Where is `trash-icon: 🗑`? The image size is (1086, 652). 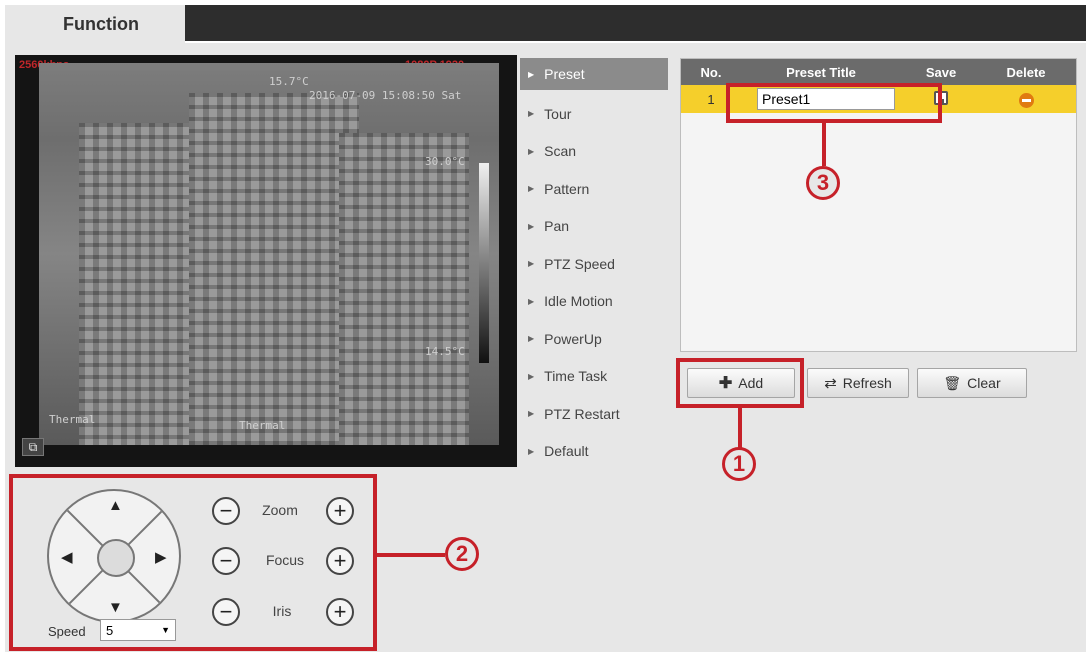 trash-icon: 🗑 is located at coordinates (952, 382).